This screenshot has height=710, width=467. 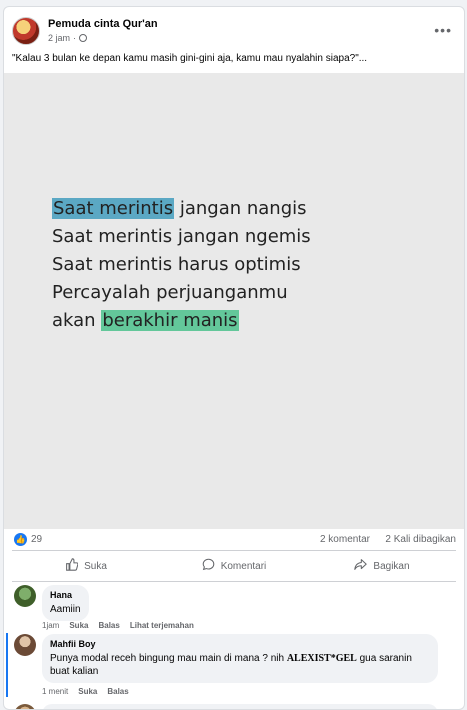 I want to click on post-stats: 👍 29 2 komentar 2 Kali dibagikan, so click(x=235, y=539).